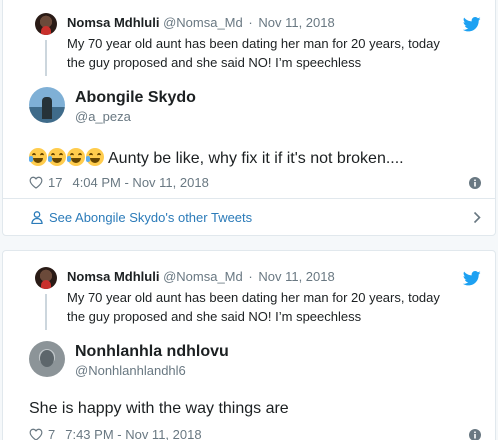 Image resolution: width=498 pixels, height=440 pixels. Describe the element at coordinates (477, 217) in the screenshot. I see `chevron-right-icon` at that location.